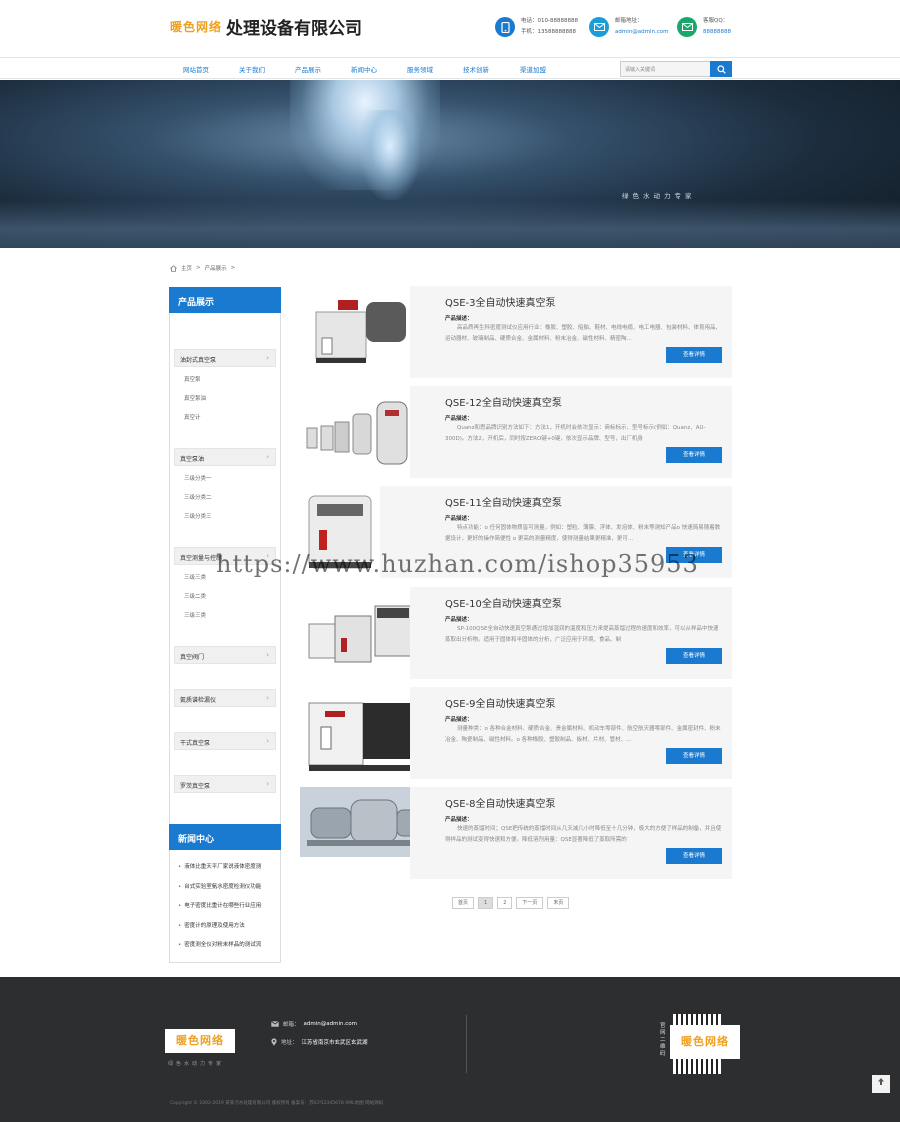 Image resolution: width=900 pixels, height=1122 pixels. I want to click on pager-last: 末页, so click(558, 903).